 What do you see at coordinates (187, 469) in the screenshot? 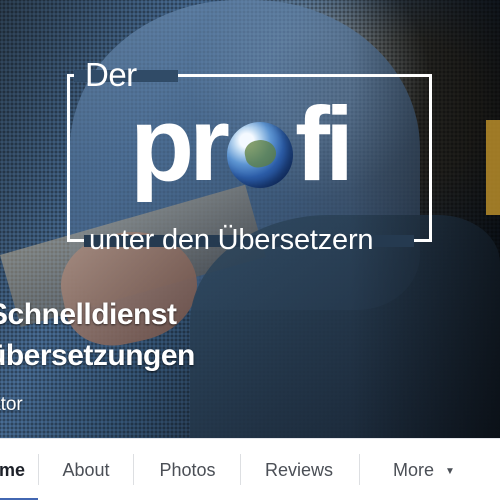
I see `tab-photos: Photos` at bounding box center [187, 469].